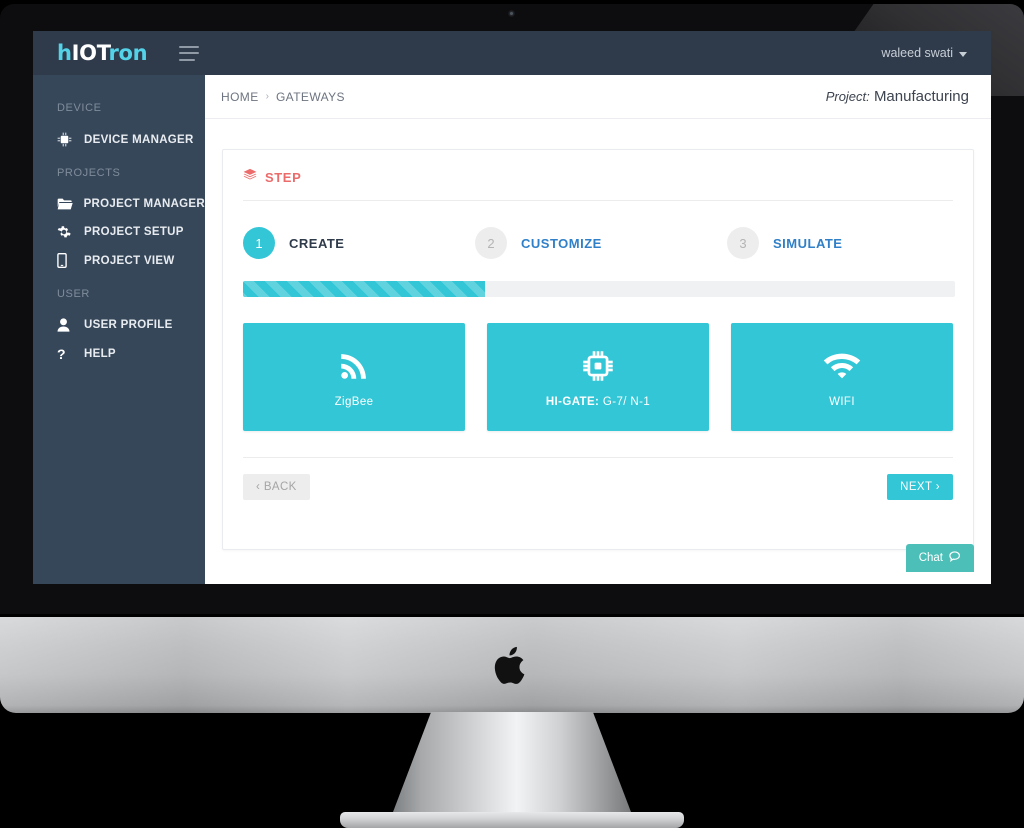  What do you see at coordinates (512, 53) in the screenshot?
I see `app-topbar: hIOTron waleed swati` at bounding box center [512, 53].